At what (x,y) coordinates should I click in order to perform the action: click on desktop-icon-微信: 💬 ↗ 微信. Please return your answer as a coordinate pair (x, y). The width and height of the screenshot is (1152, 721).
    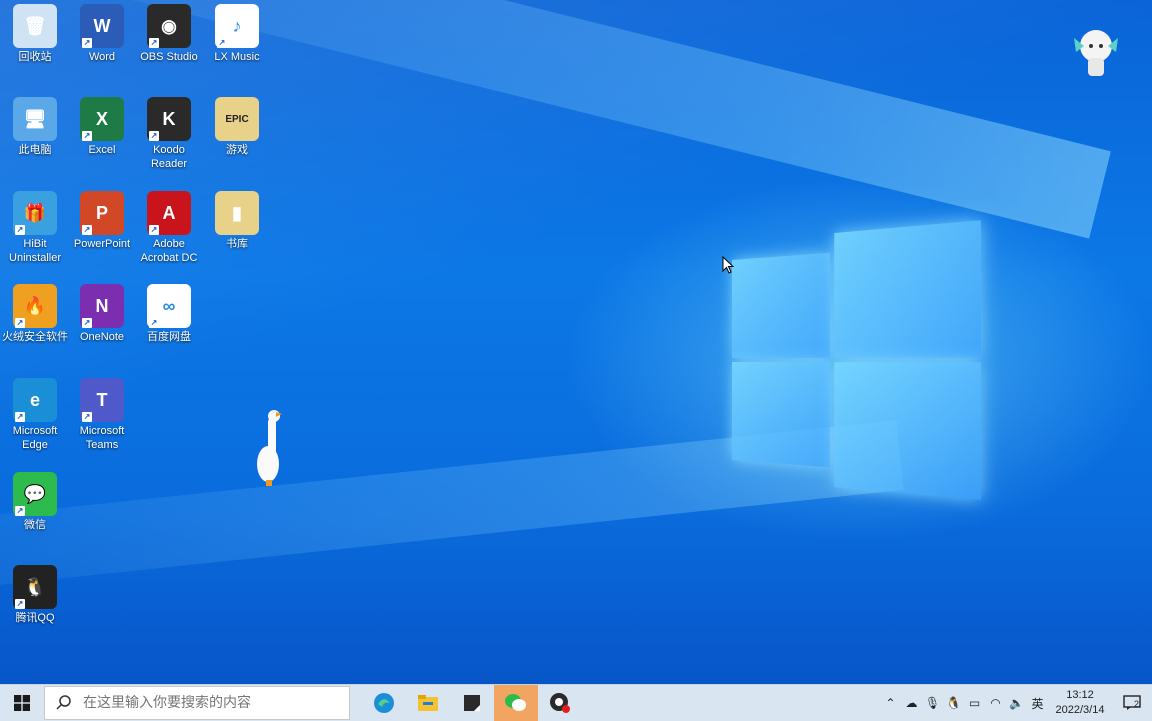
    Looking at the image, I should click on (35, 502).